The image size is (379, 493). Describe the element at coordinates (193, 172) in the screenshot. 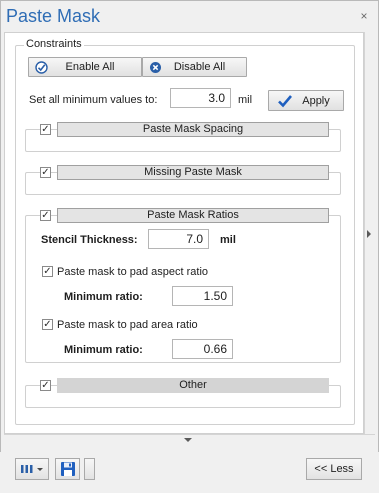

I see `missing-header: Missing Paste Mask` at that location.